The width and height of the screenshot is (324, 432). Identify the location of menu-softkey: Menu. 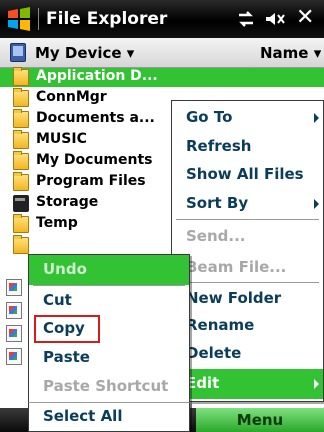
(260, 420).